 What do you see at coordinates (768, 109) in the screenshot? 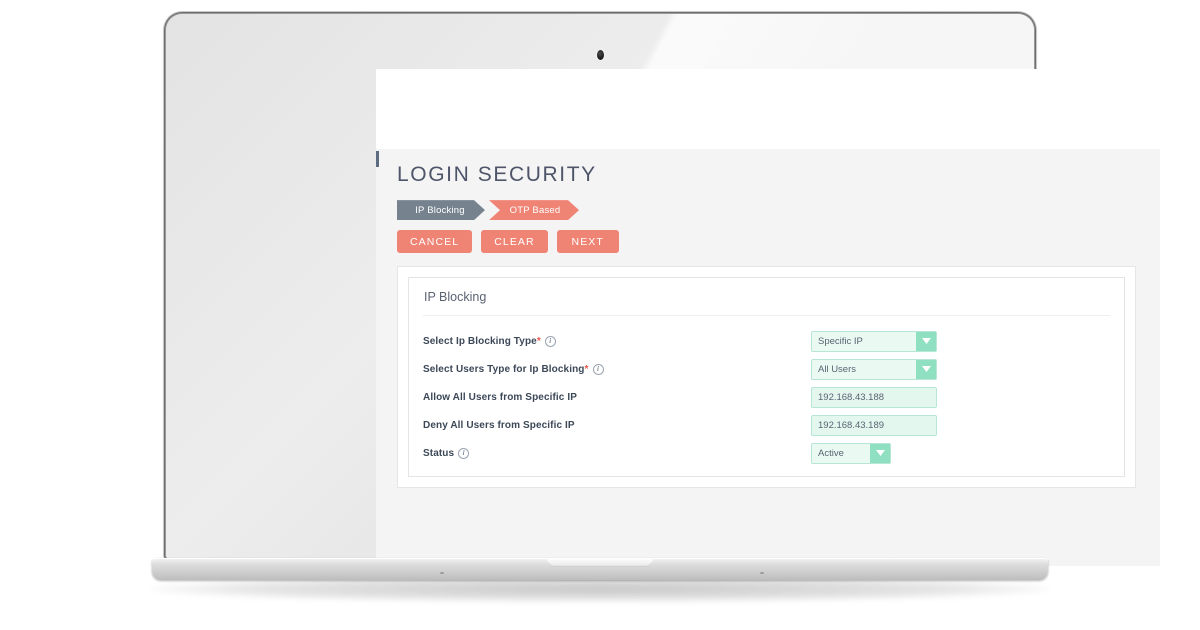
I see `page-header-blank` at bounding box center [768, 109].